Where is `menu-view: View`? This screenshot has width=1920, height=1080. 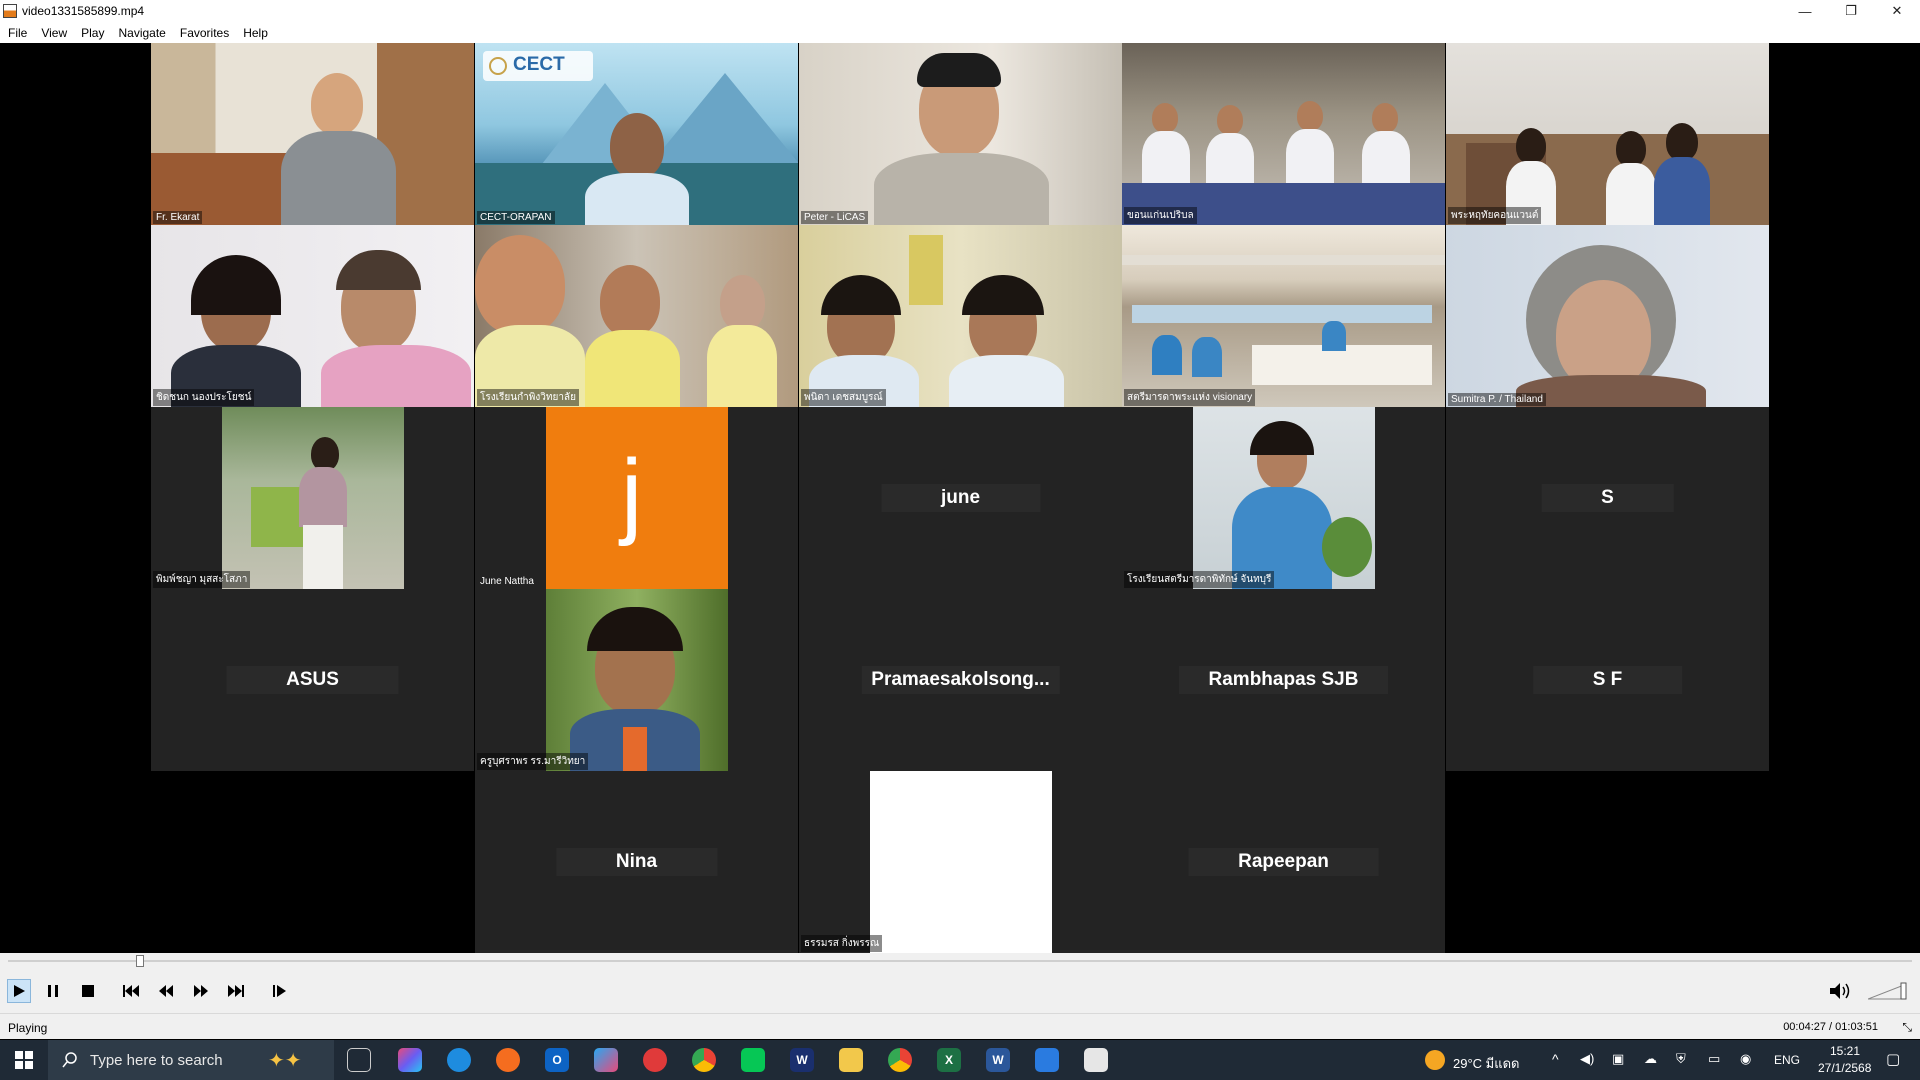 menu-view: View is located at coordinates (54, 33).